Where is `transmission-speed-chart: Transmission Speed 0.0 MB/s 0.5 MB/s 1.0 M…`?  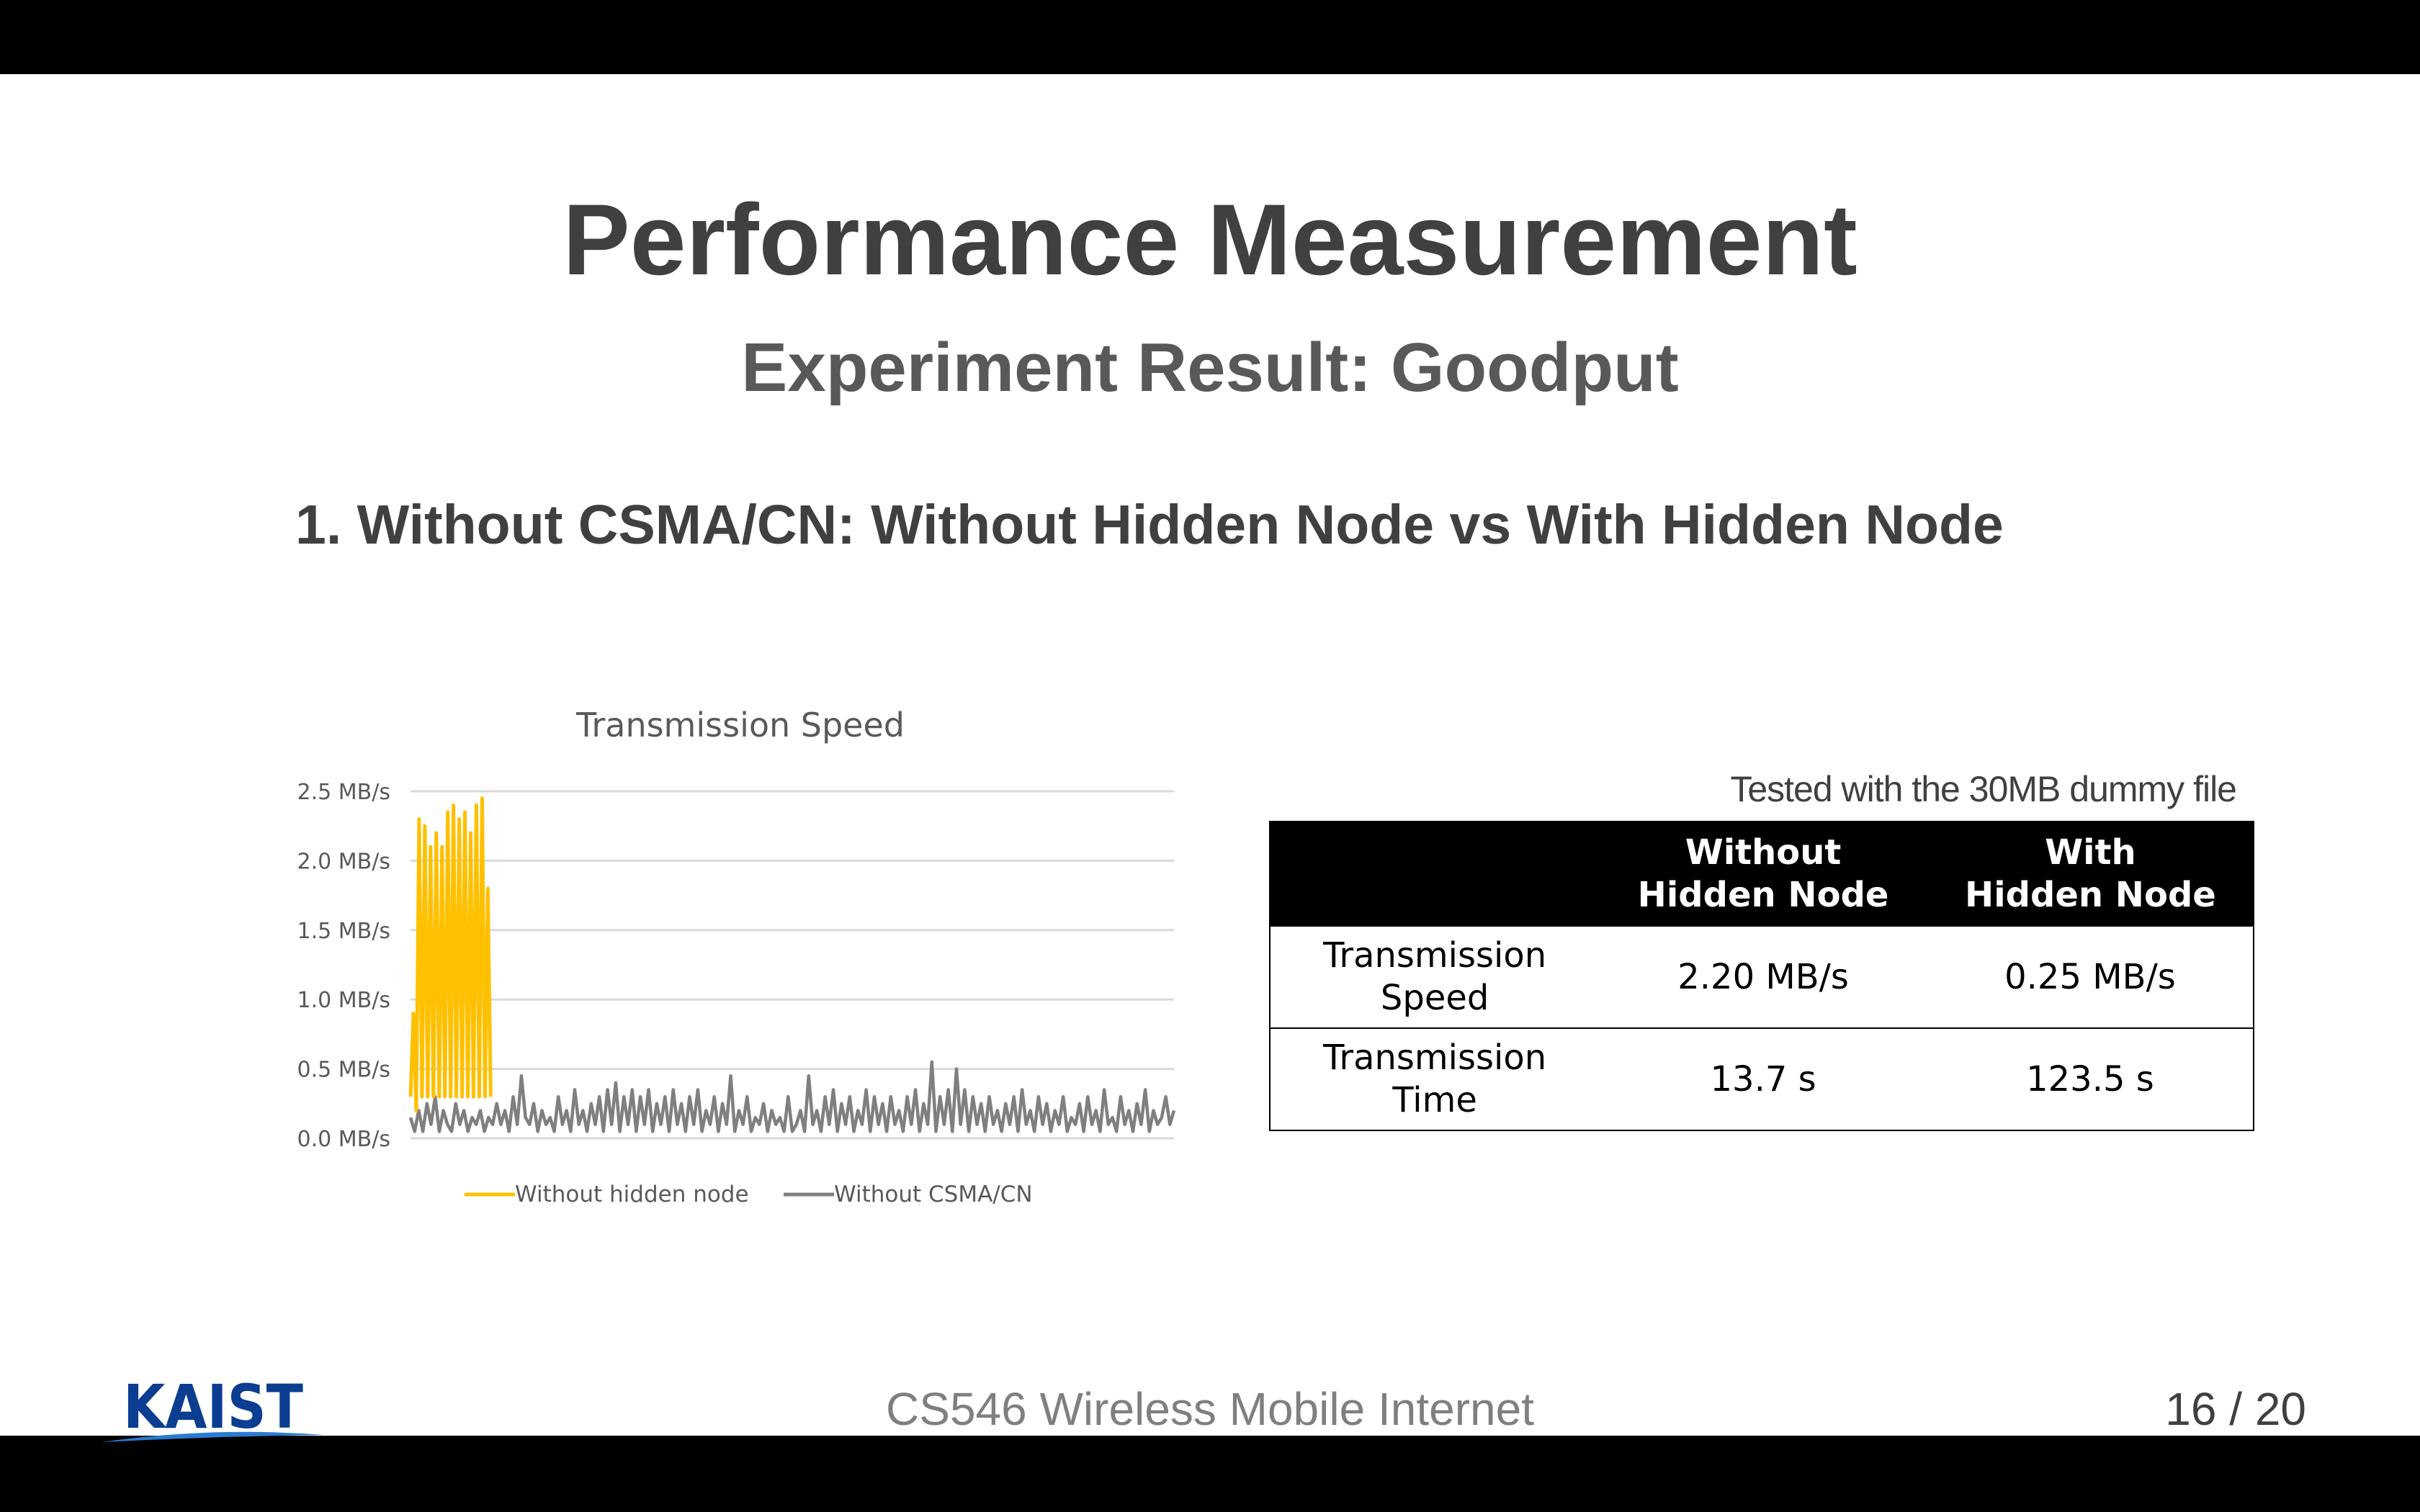
transmission-speed-chart: Transmission Speed 0.0 MB/s 0.5 MB/s 1.0 M… is located at coordinates (742, 958).